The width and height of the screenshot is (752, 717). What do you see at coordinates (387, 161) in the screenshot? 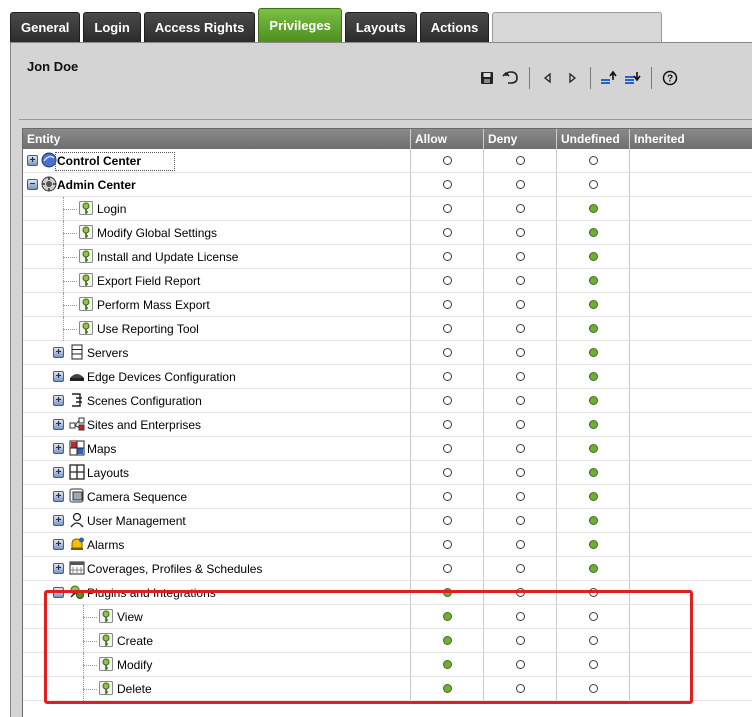
I see `table-row: + Control Center` at bounding box center [387, 161].